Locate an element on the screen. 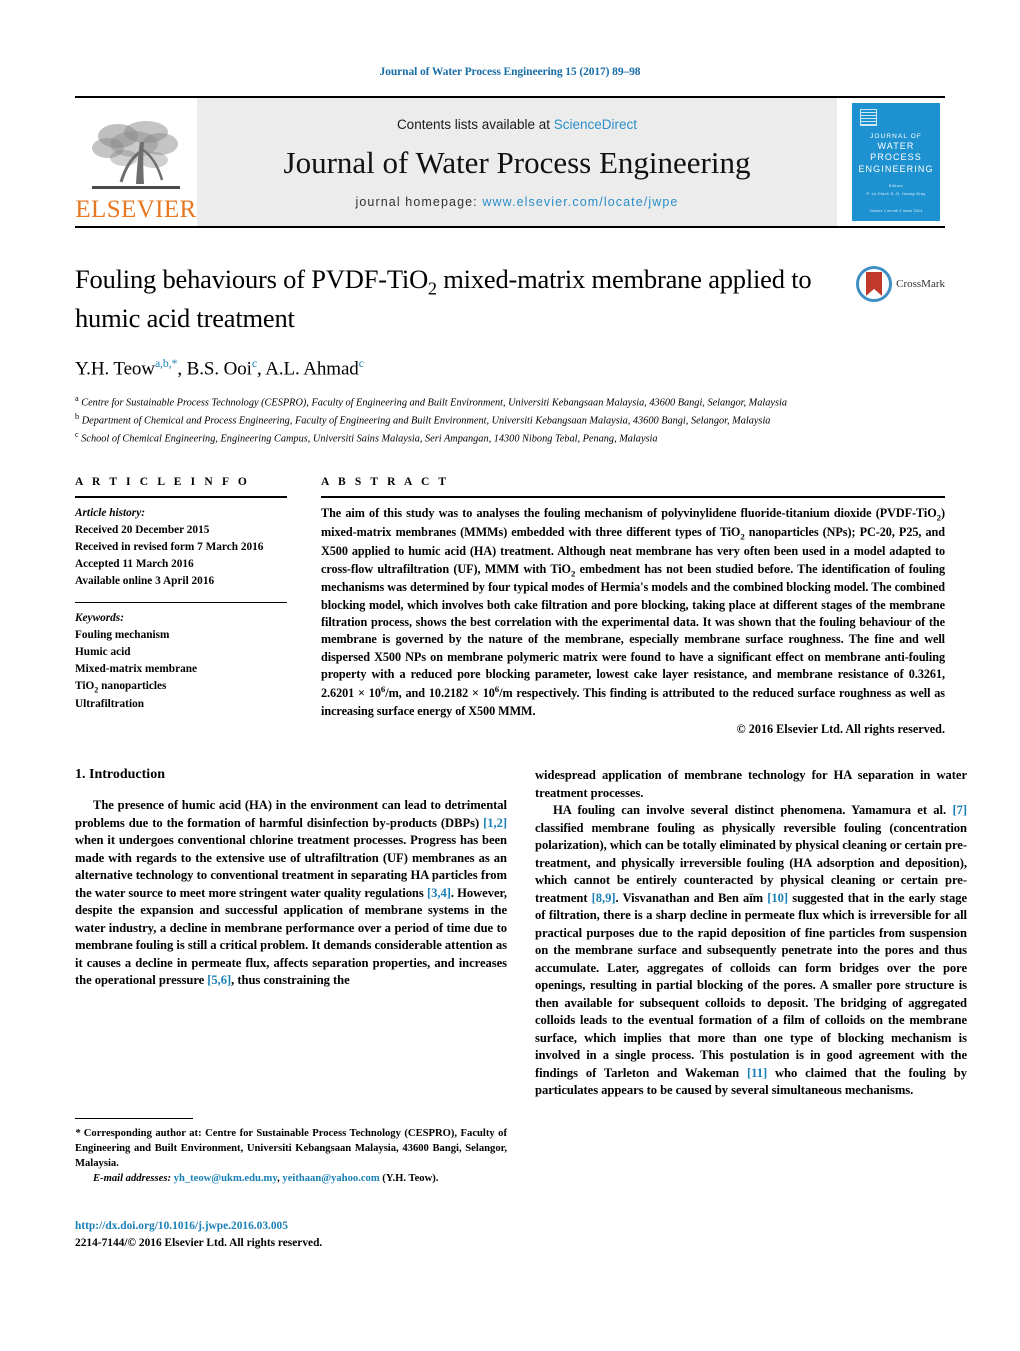  keyword-item: Fouling mechanism is located at coordinates (122, 635).